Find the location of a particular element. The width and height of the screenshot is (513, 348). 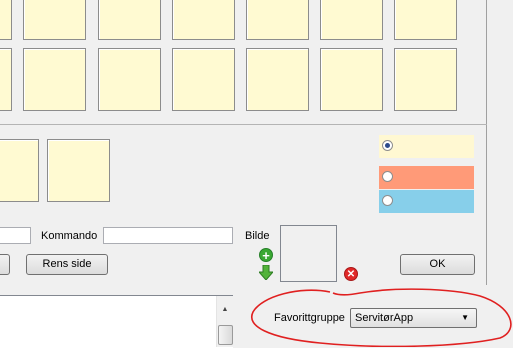

text-field-left is located at coordinates (15, 235).